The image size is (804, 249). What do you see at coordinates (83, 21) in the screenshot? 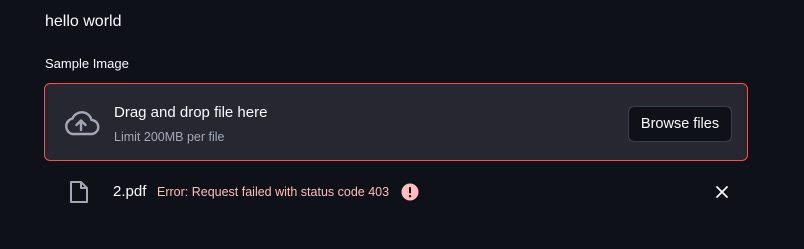
I see `hello-text: hello world` at bounding box center [83, 21].